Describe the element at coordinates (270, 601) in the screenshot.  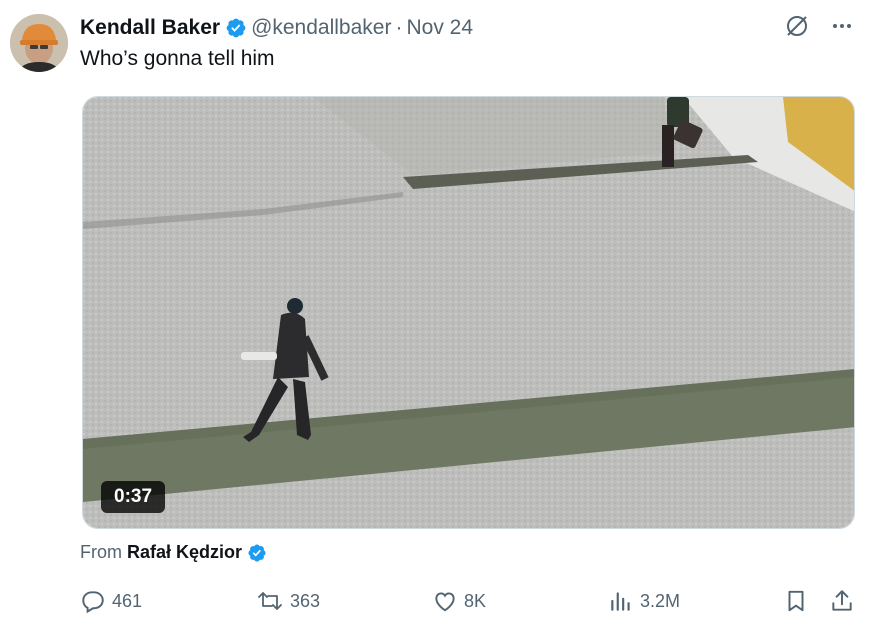
I see `repost-icon` at that location.